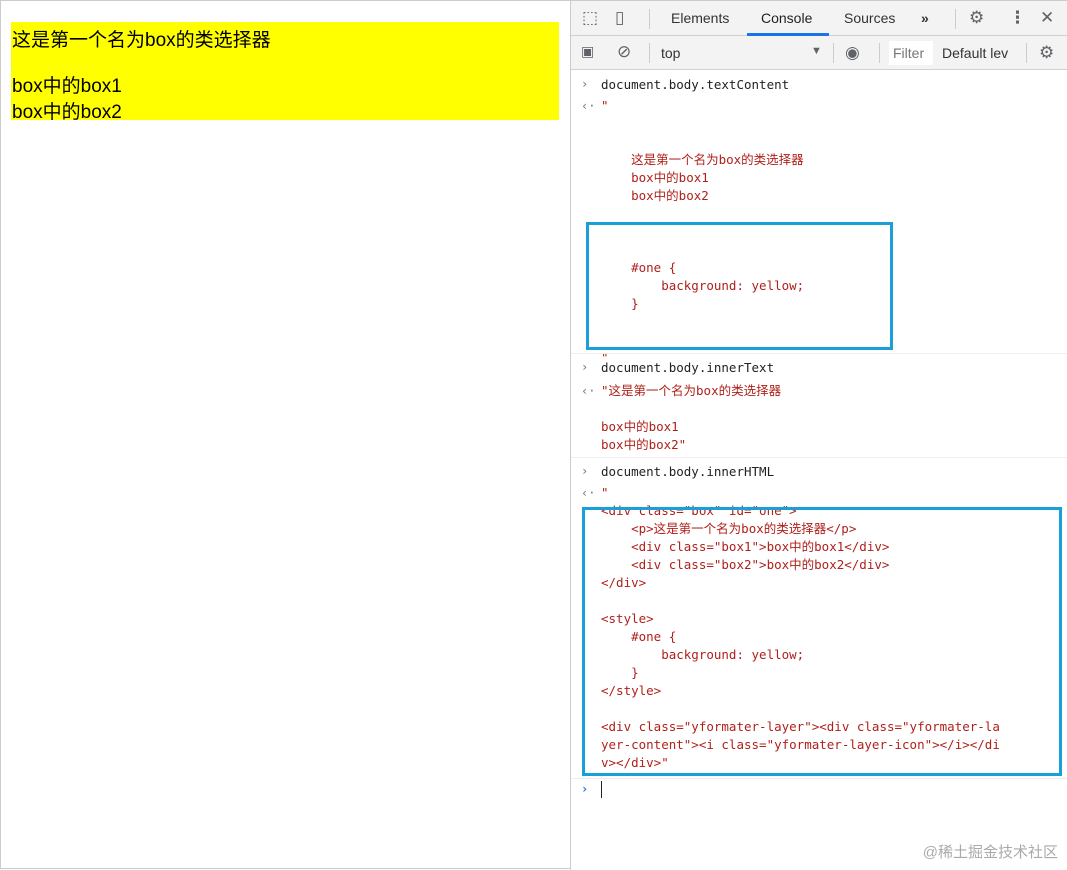 This screenshot has width=1067, height=870. I want to click on console-prompt-input, so click(601, 789).